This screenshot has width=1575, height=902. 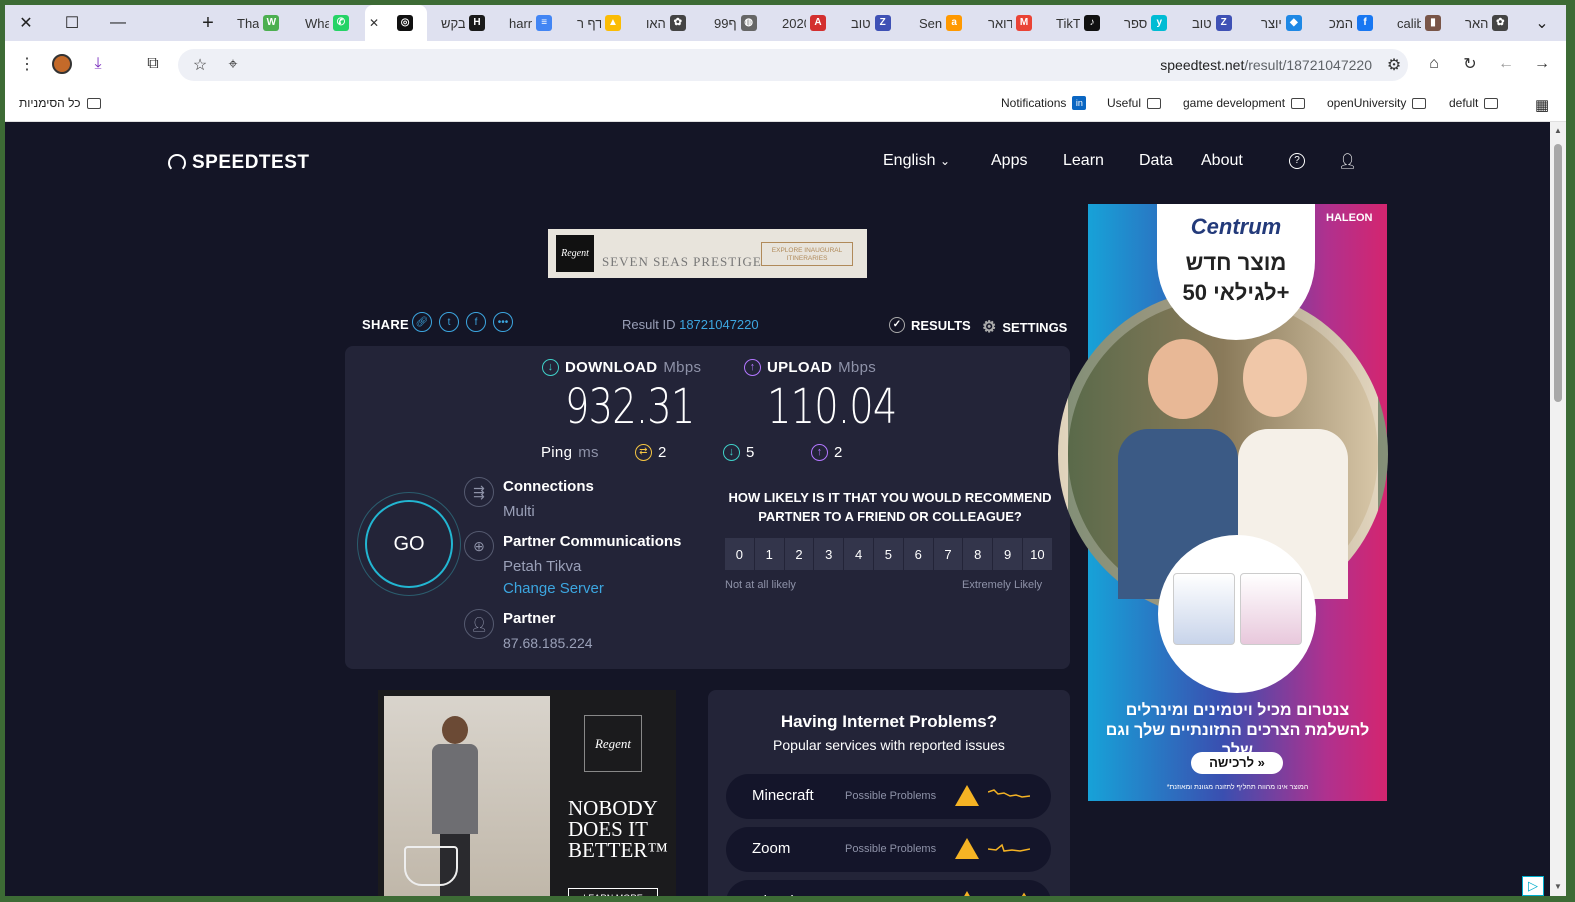 I want to click on bookmark-defult: defult, so click(x=1474, y=103).